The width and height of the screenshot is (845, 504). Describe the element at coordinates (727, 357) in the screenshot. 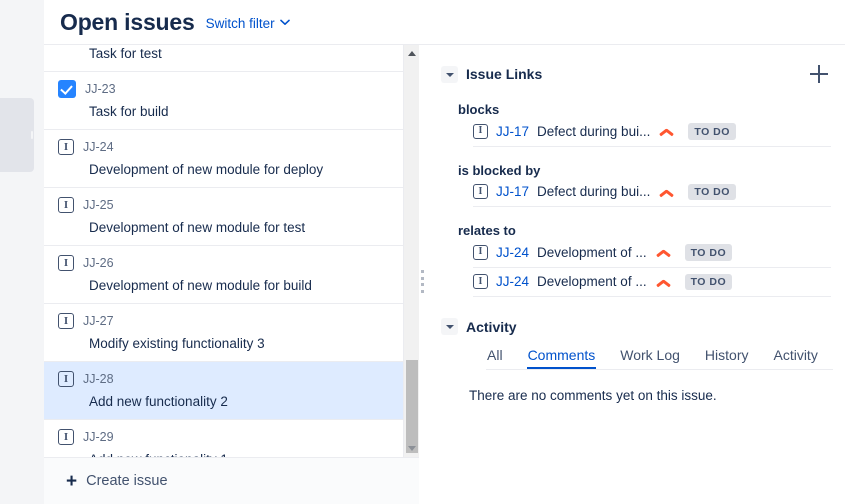

I see `activity-tab-history: History` at that location.